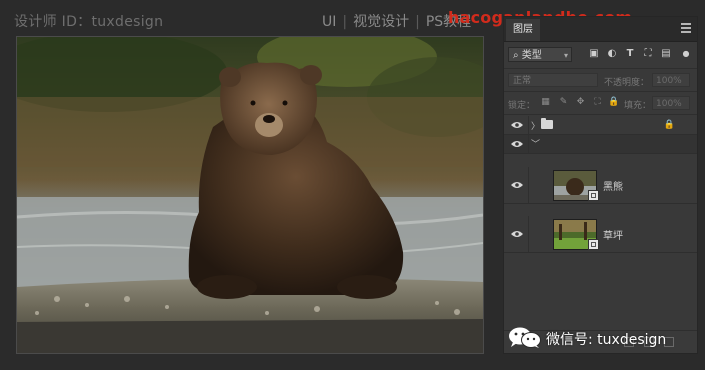 Image resolution: width=705 pixels, height=370 pixels. I want to click on nav-ui-label: UI, so click(329, 22).